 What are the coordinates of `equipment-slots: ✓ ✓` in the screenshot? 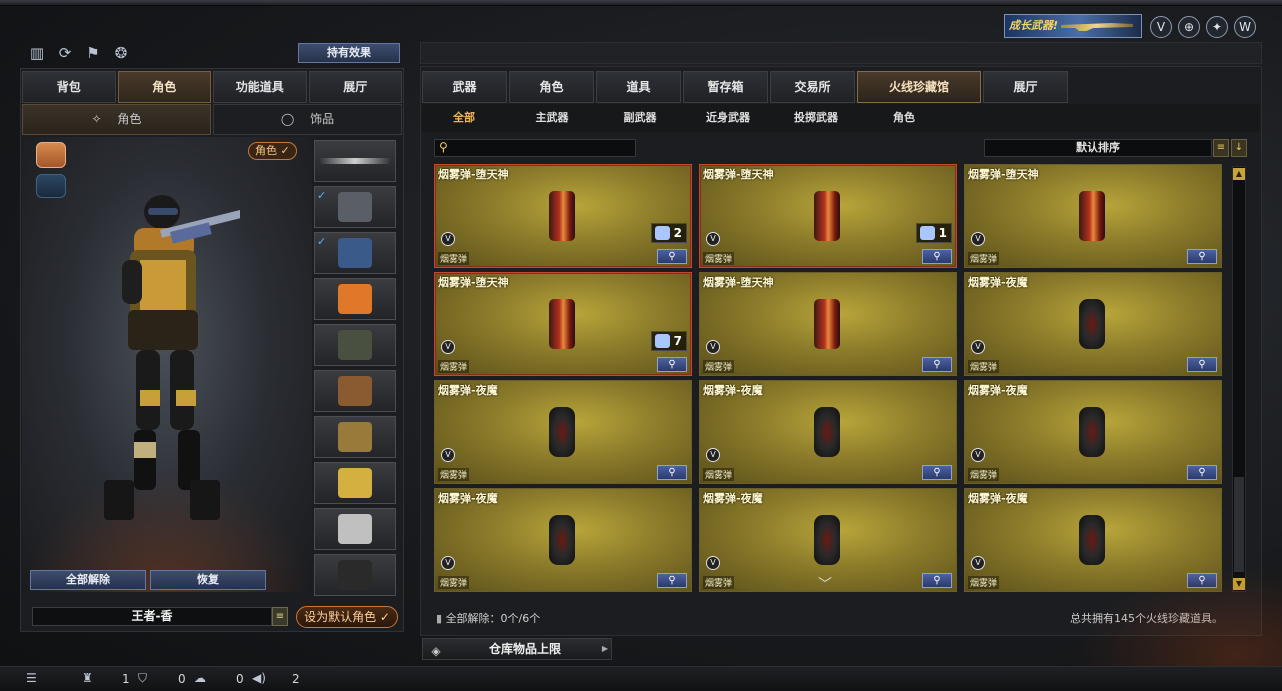 It's located at (356, 370).